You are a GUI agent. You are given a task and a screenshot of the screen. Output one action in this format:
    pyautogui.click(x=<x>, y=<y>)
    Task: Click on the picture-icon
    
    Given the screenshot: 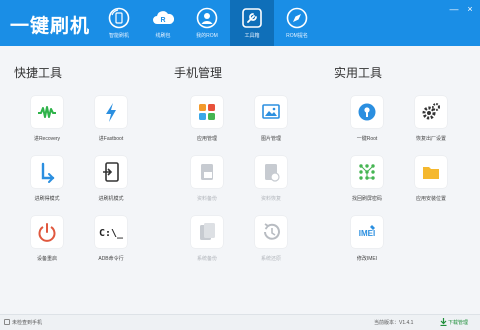 What is the action you would take?
    pyautogui.click(x=271, y=111)
    